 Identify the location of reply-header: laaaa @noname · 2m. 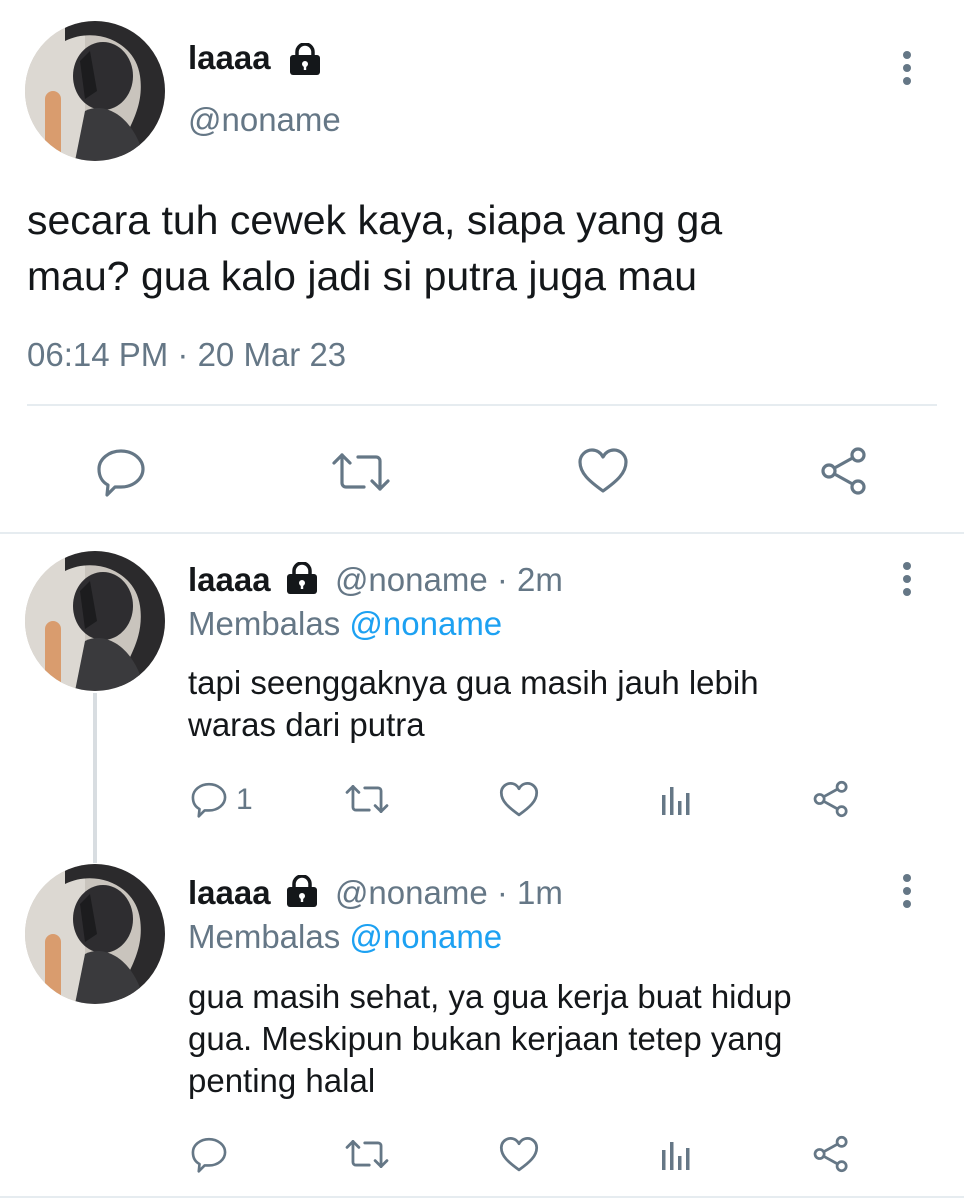
(375, 580).